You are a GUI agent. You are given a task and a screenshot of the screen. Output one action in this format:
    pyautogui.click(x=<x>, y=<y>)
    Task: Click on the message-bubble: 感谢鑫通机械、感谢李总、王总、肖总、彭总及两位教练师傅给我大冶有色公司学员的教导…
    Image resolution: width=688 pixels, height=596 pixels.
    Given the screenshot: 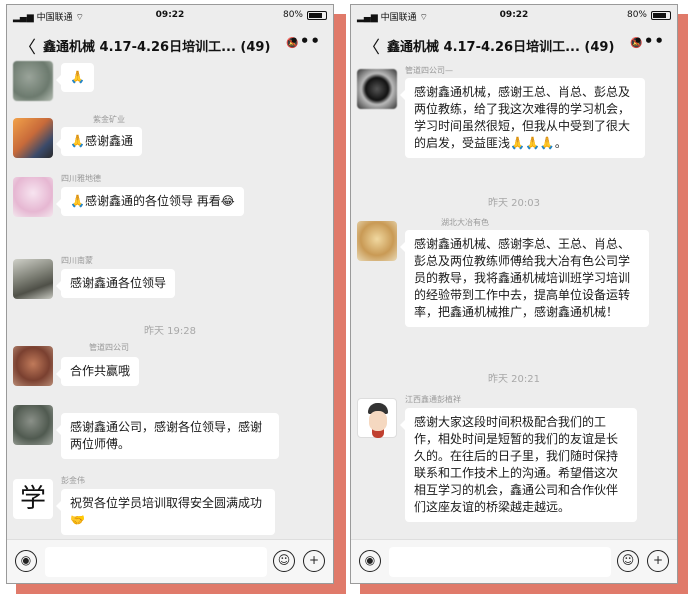 What is the action you would take?
    pyautogui.click(x=524, y=278)
    